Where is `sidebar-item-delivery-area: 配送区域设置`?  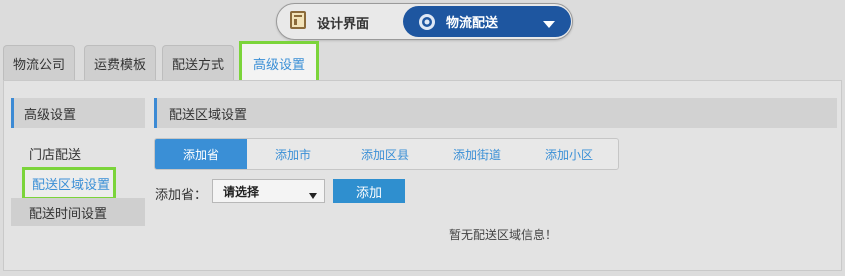 sidebar-item-delivery-area: 配送区域设置 is located at coordinates (69, 183).